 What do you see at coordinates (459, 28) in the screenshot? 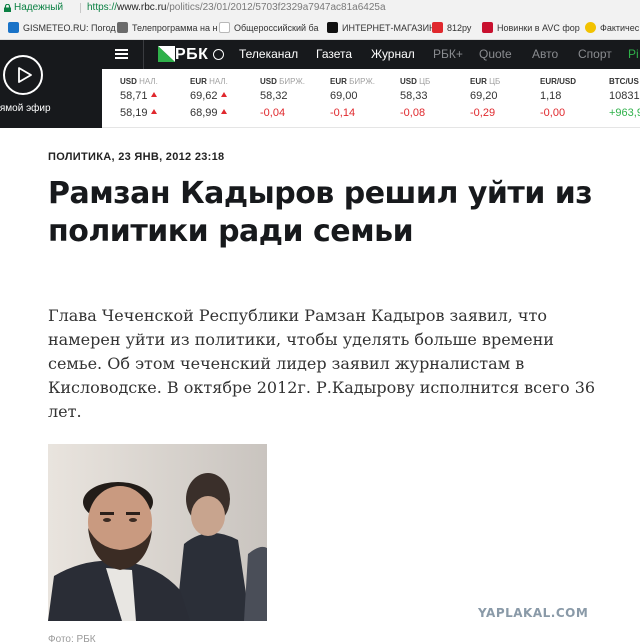
I see `bookmark-label: 812ру` at bounding box center [459, 28].